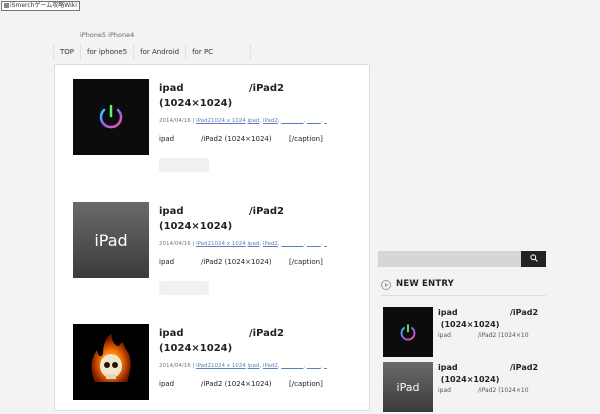 Image resolution: width=600 pixels, height=414 pixels. I want to click on nav-item-android: for Android, so click(159, 52).